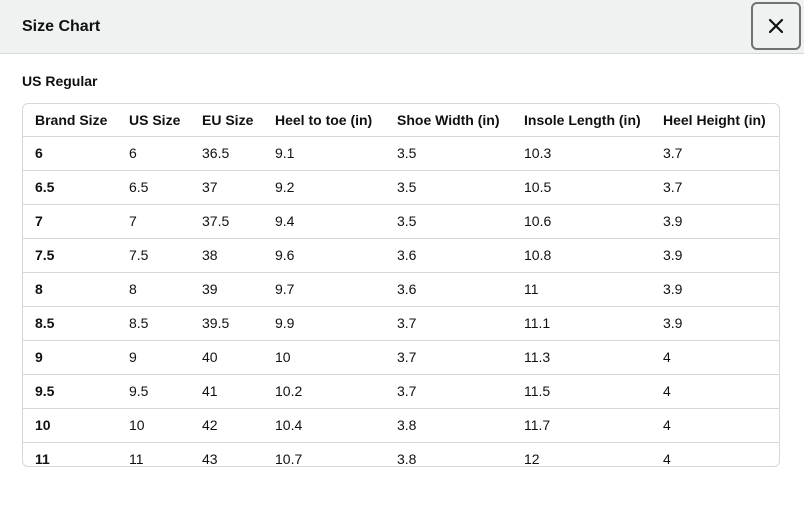 Image resolution: width=804 pixels, height=508 pixels. I want to click on table-cell: 10.8, so click(581, 255).